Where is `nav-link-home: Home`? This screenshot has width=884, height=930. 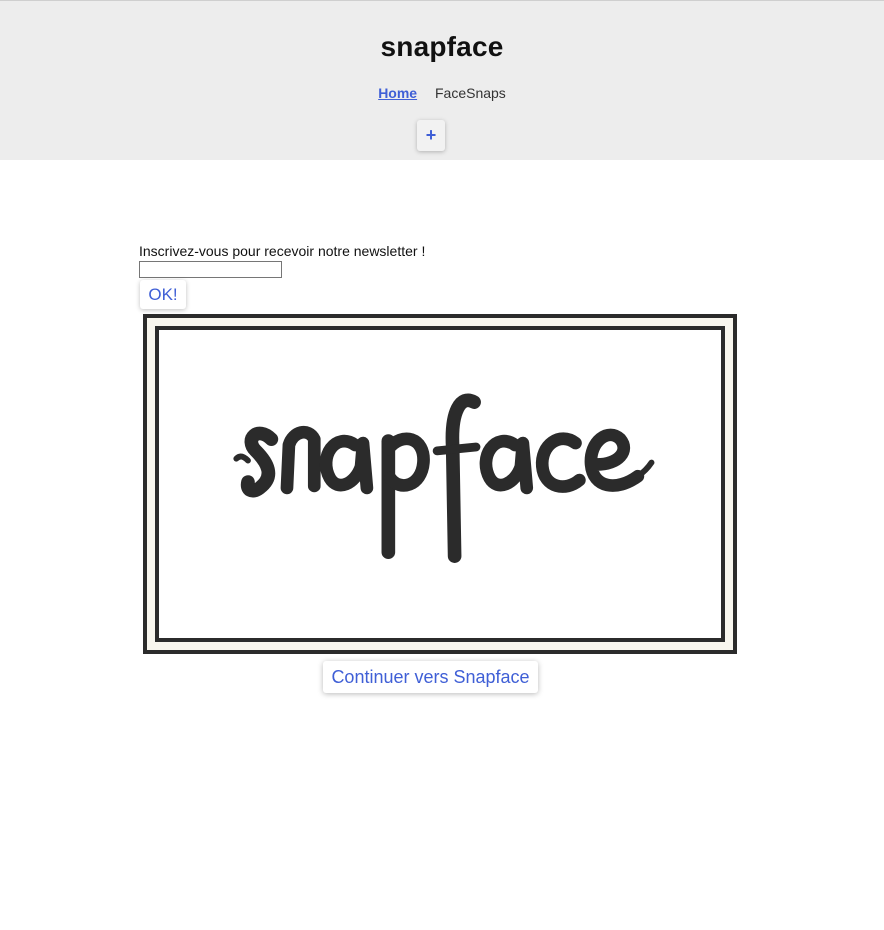
nav-link-home: Home is located at coordinates (397, 93).